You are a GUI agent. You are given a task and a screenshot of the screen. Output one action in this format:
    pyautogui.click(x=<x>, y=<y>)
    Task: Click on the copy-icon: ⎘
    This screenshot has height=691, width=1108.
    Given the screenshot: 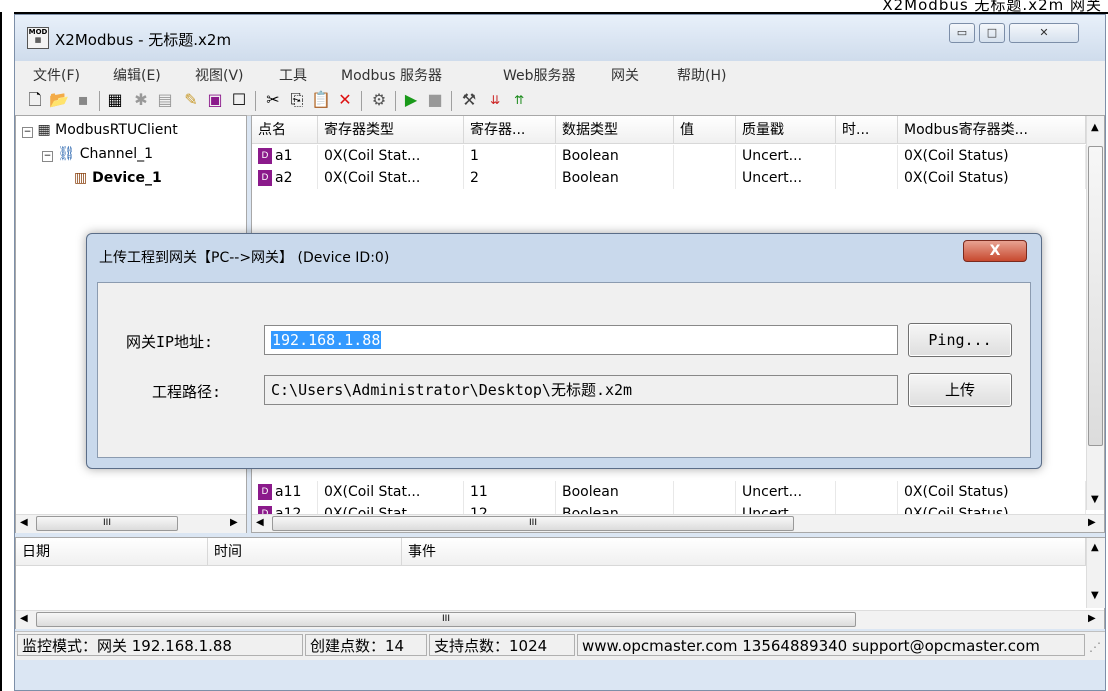 What is the action you would take?
    pyautogui.click(x=297, y=100)
    